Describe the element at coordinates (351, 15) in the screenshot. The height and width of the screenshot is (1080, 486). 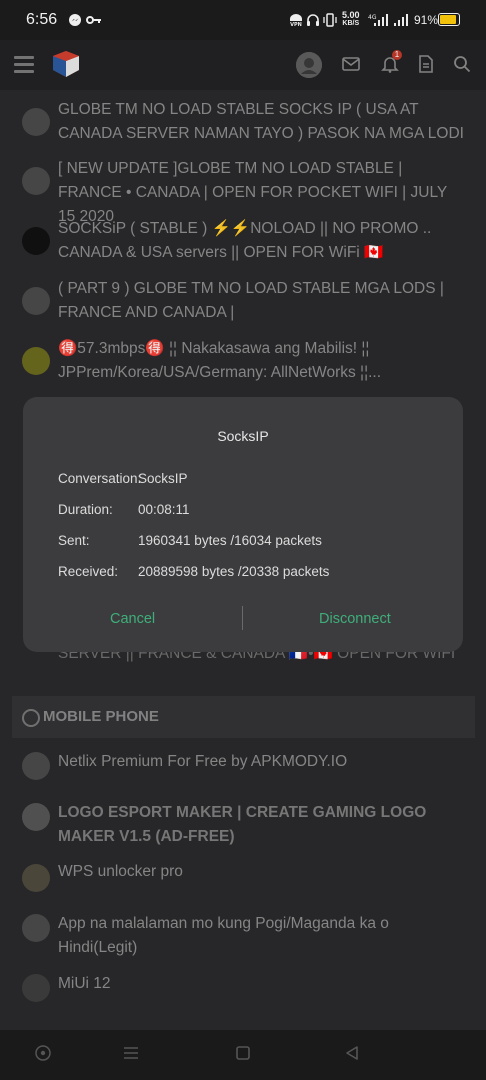
I see `speed-value: 5.00` at that location.